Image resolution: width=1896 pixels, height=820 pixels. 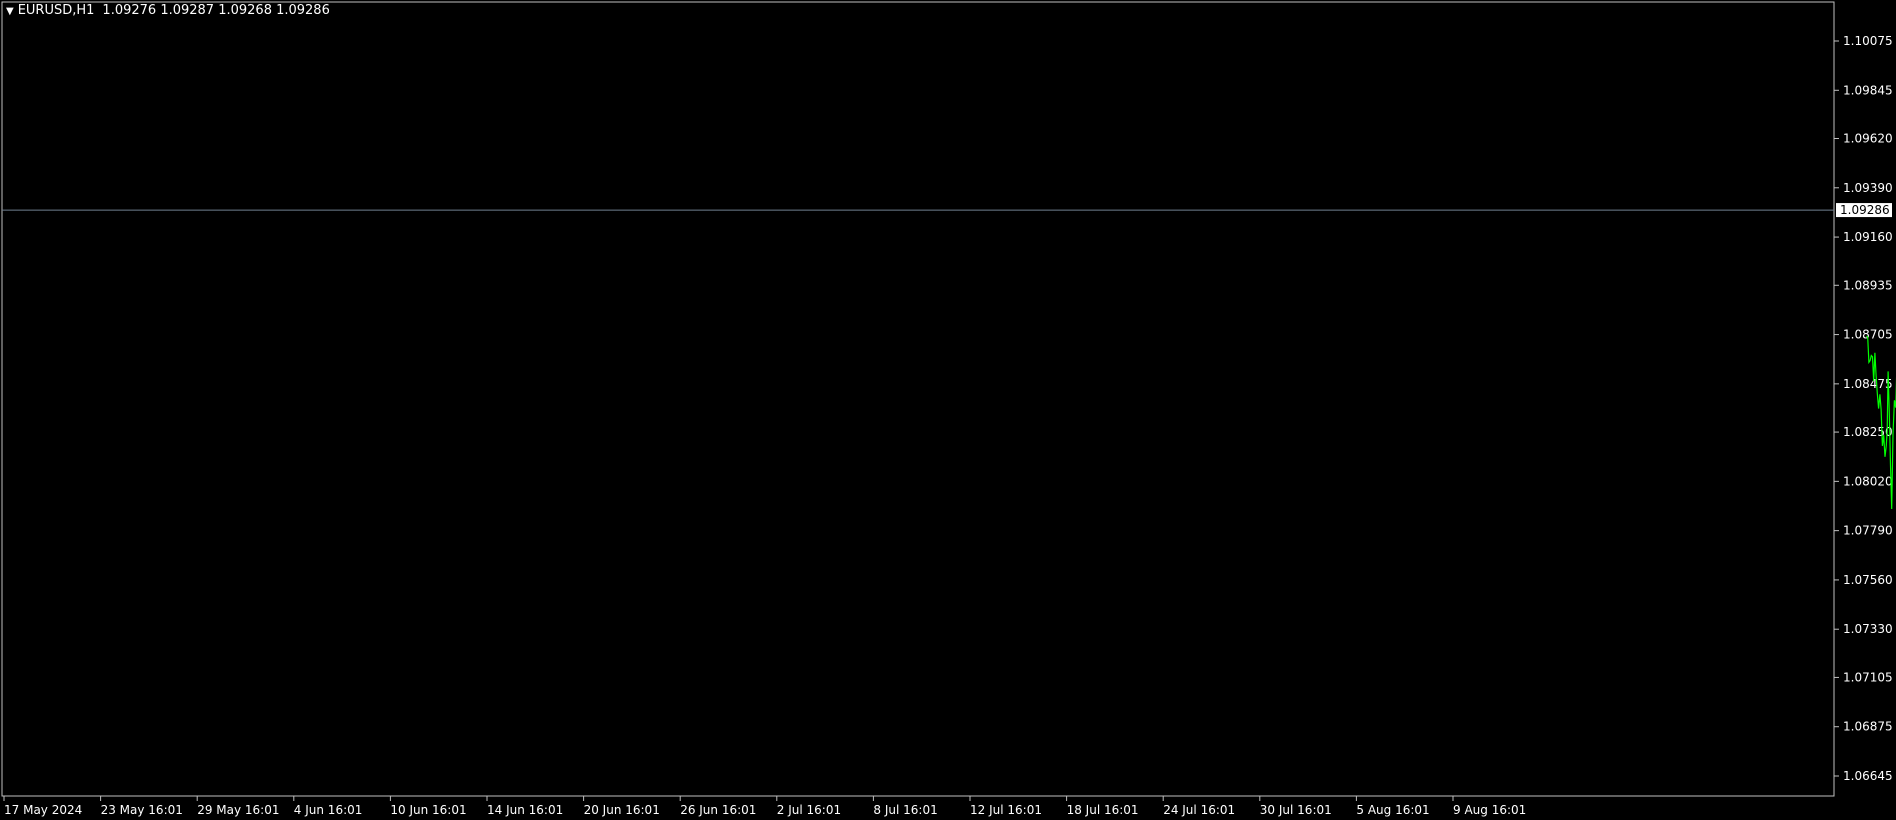 What do you see at coordinates (10, 11) in the screenshot?
I see `dropdown-triangle-icon: ▼` at bounding box center [10, 11].